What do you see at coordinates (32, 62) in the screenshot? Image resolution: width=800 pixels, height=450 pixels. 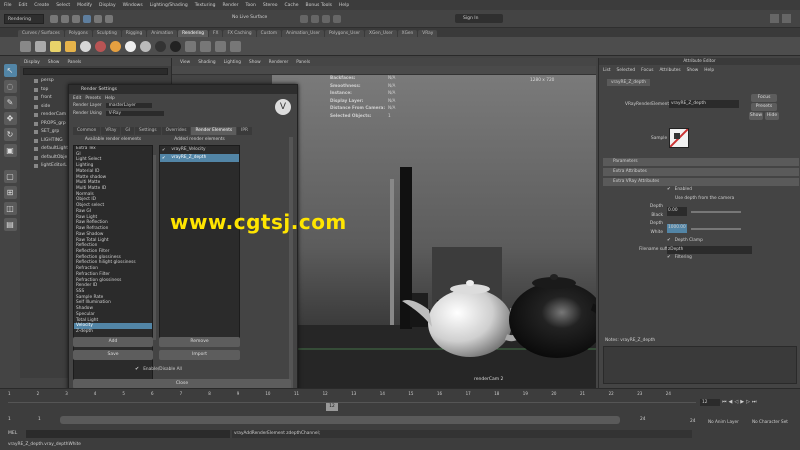 I see `outliner-menu-display: Display` at bounding box center [32, 62].